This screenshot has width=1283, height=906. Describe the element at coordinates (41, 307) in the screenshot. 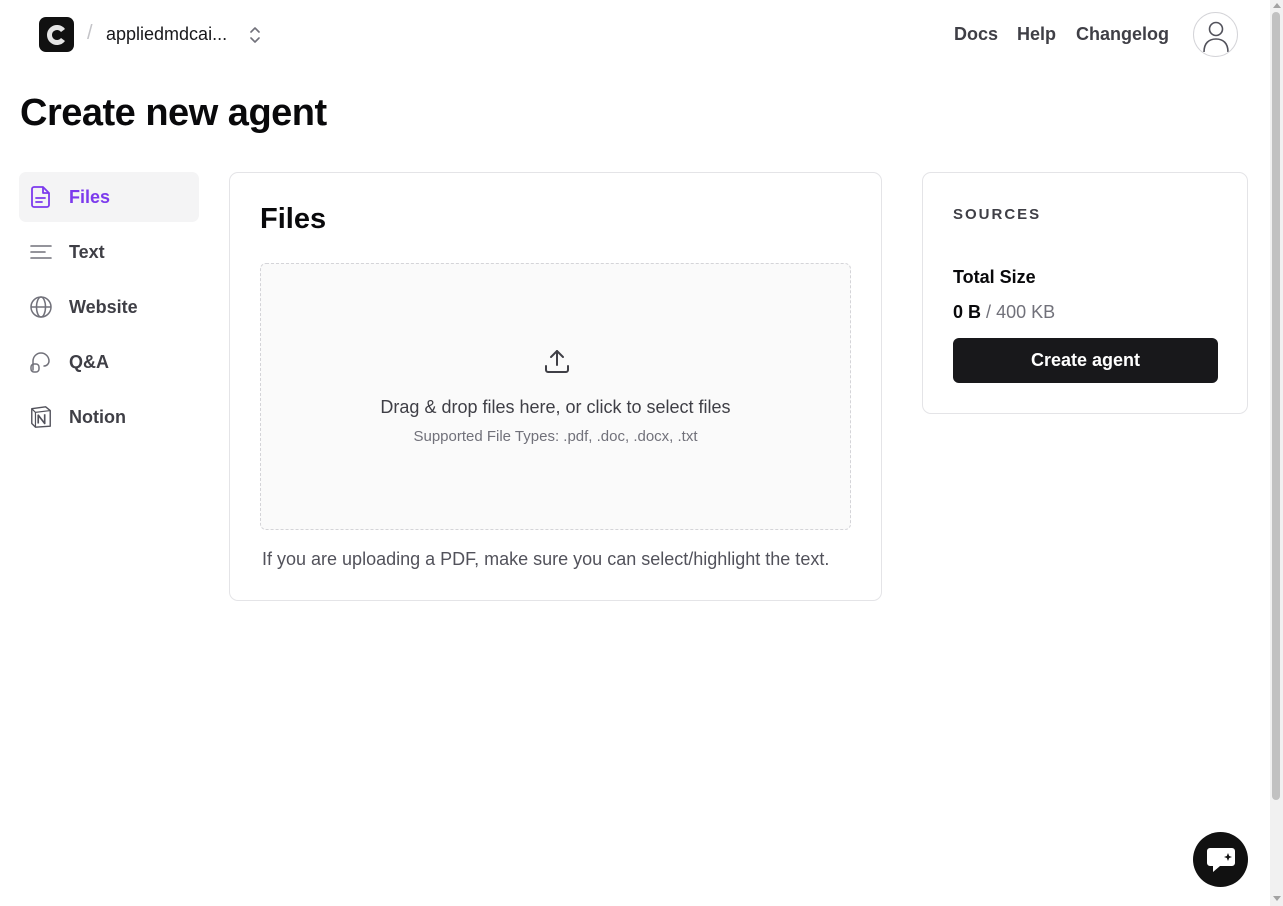

I see `globe-icon` at that location.